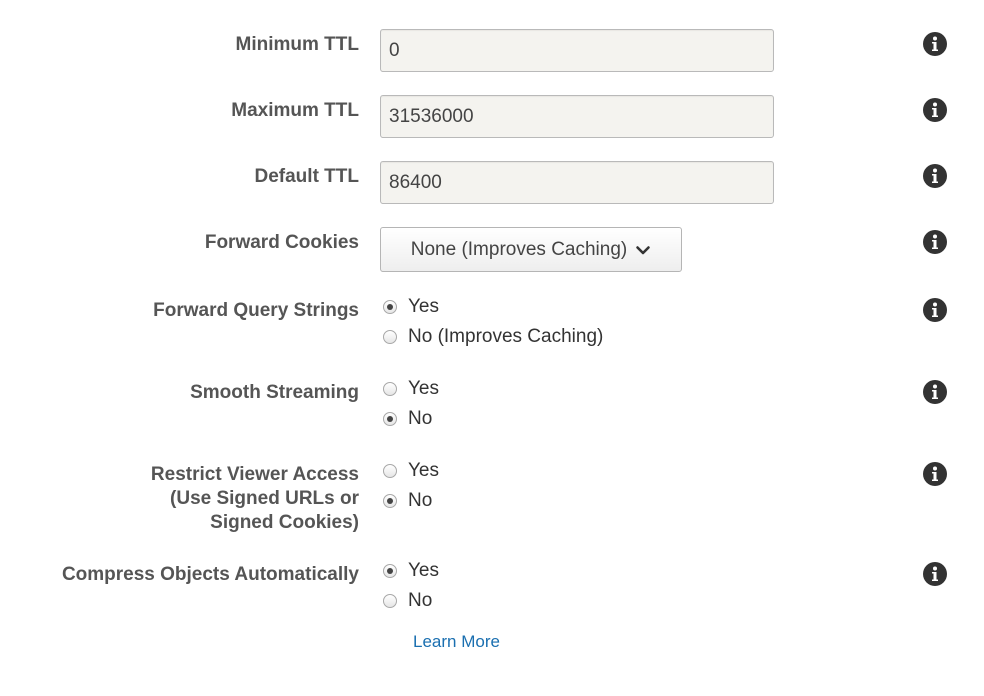 The image size is (984, 696). I want to click on dropdown-selected-value: None (Improves Caching), so click(519, 249).